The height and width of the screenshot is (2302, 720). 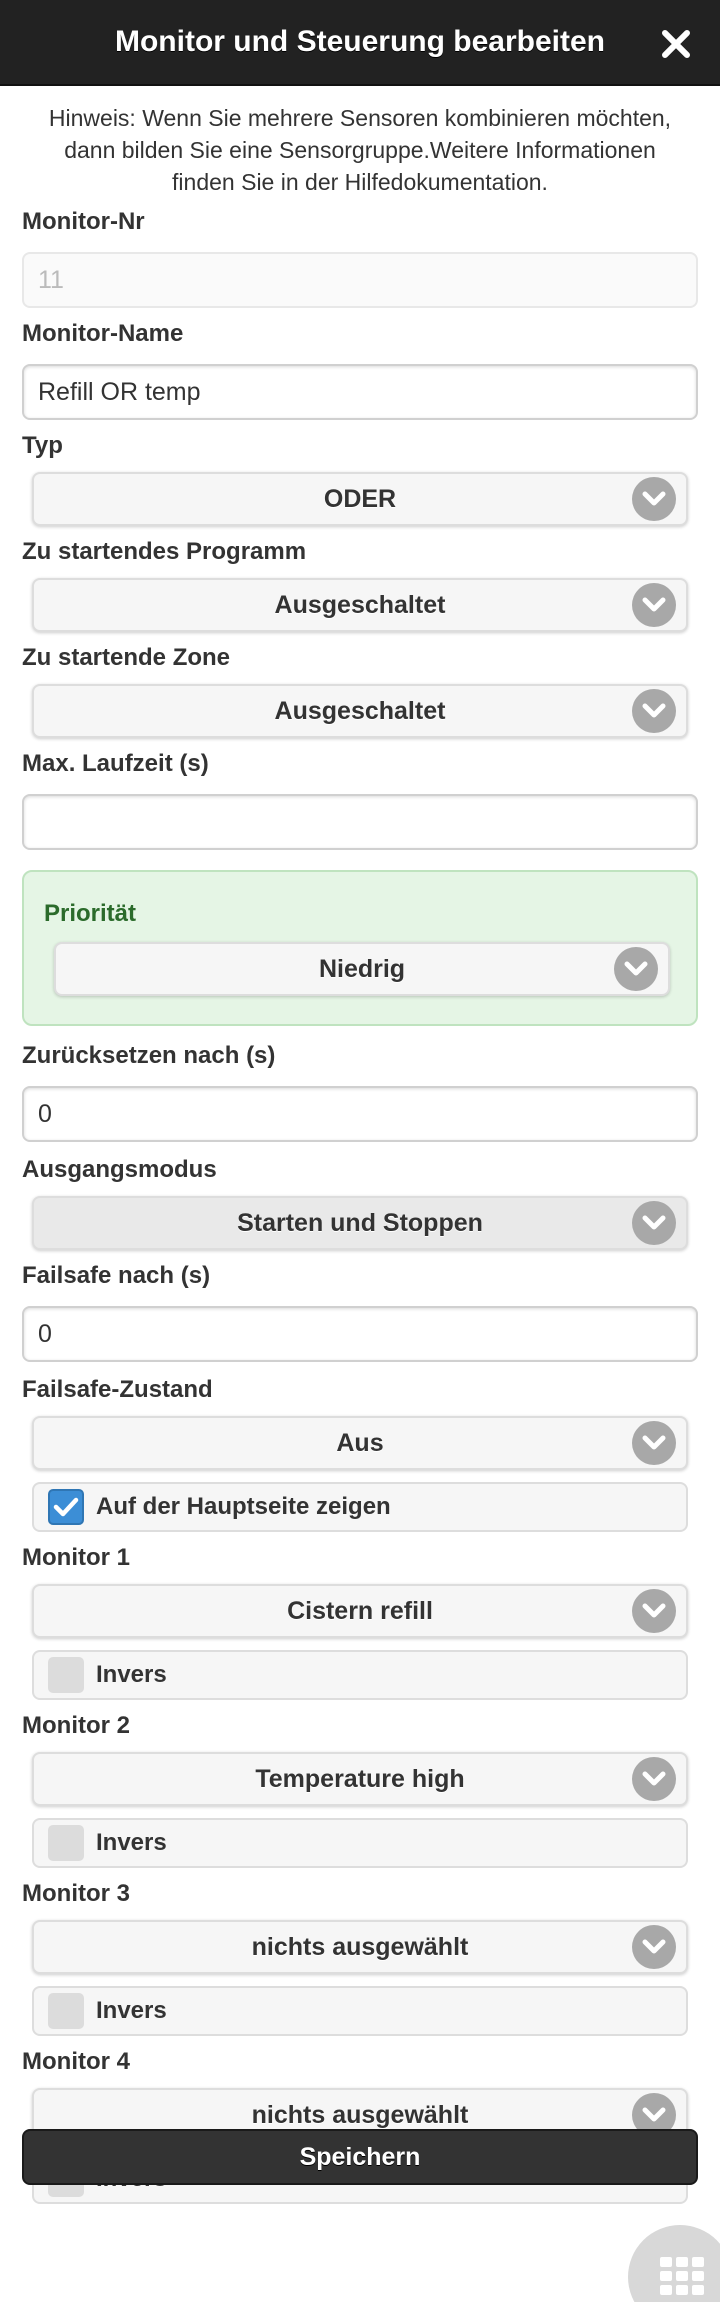 I want to click on failsafe-state-label: Failsafe-Zustand, so click(x=117, y=1389).